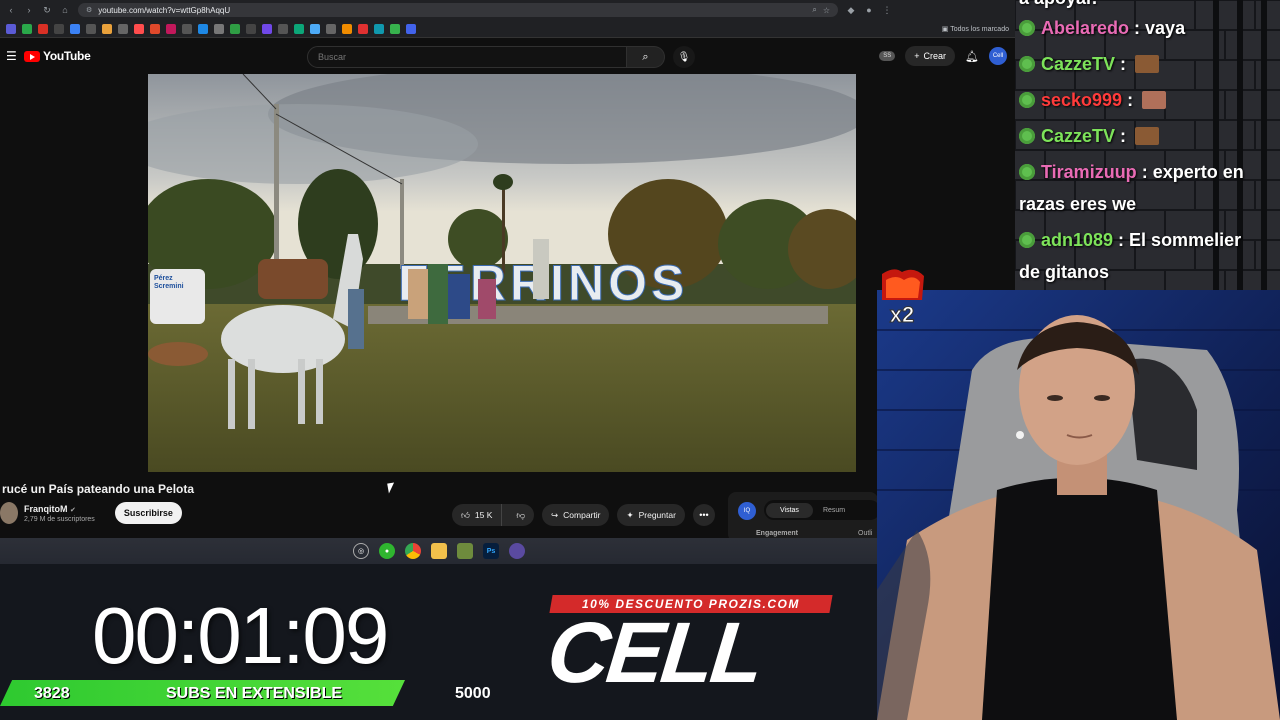 This screenshot has height=720, width=1280. I want to click on search-input, so click(467, 57).